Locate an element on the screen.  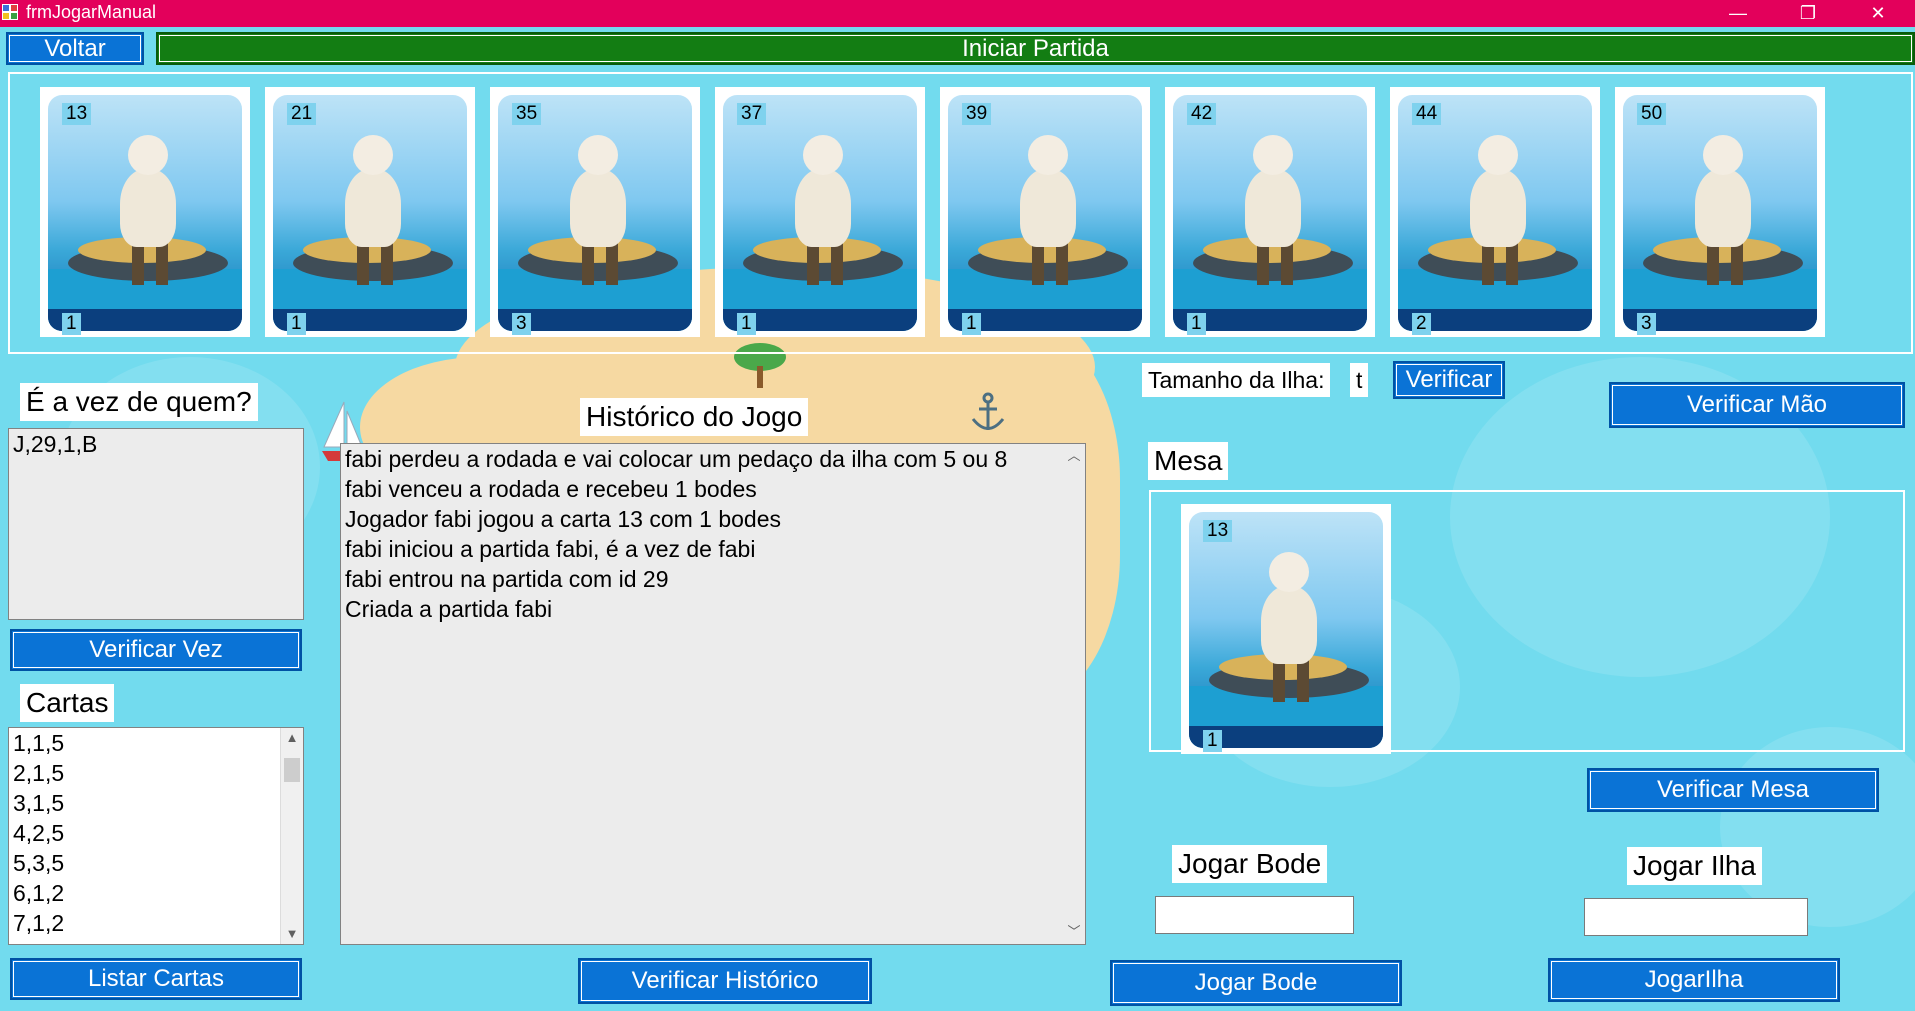
check-table-button: Verificar Mesa is located at coordinates (1733, 790).